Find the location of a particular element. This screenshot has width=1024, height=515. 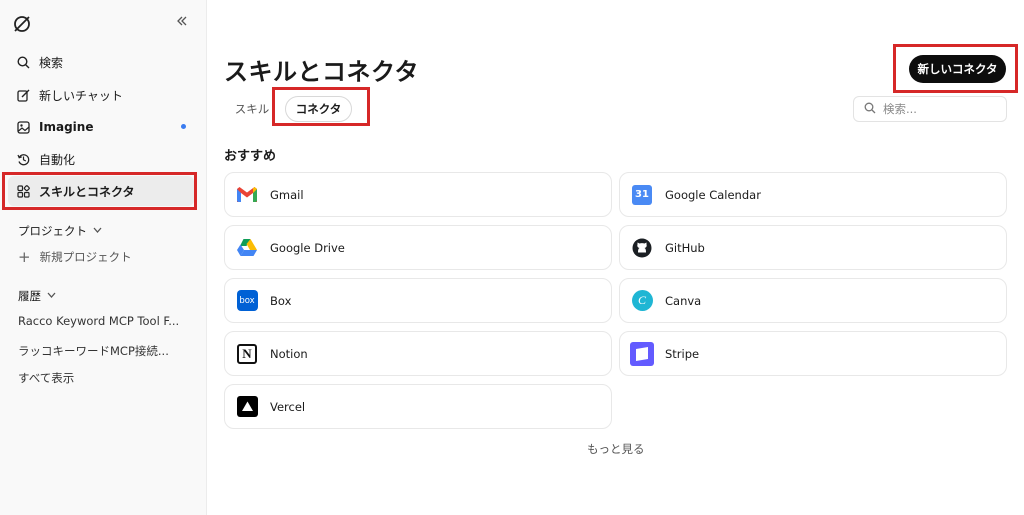

nav-new-chat: 新しいチャット is located at coordinates (101, 95).